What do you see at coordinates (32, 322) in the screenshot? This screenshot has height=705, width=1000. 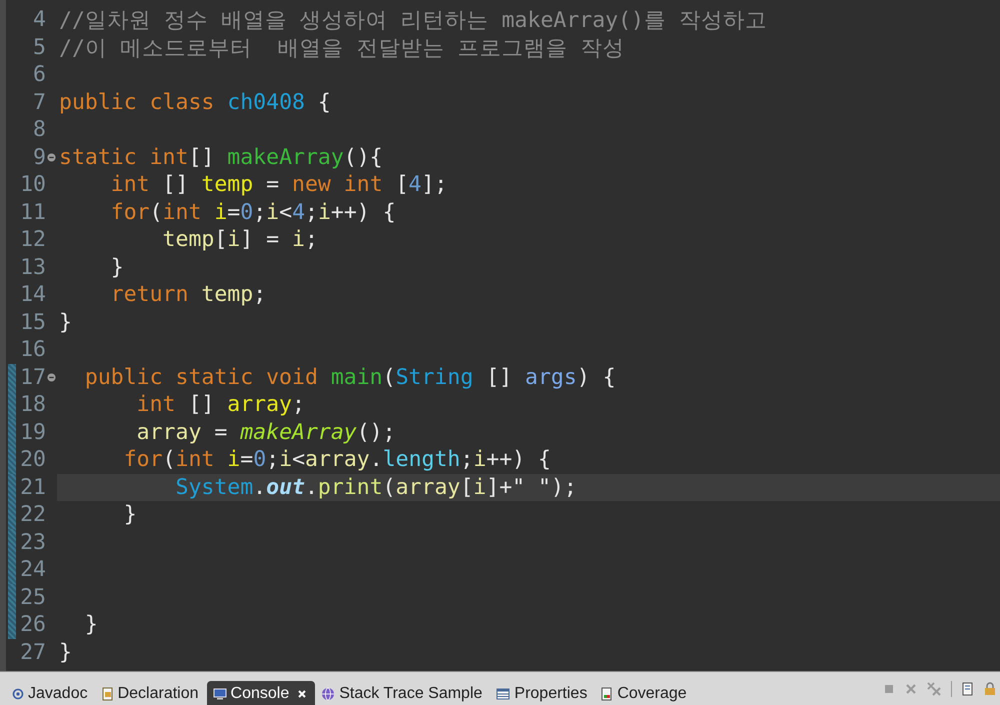 I see `line-number: 15` at bounding box center [32, 322].